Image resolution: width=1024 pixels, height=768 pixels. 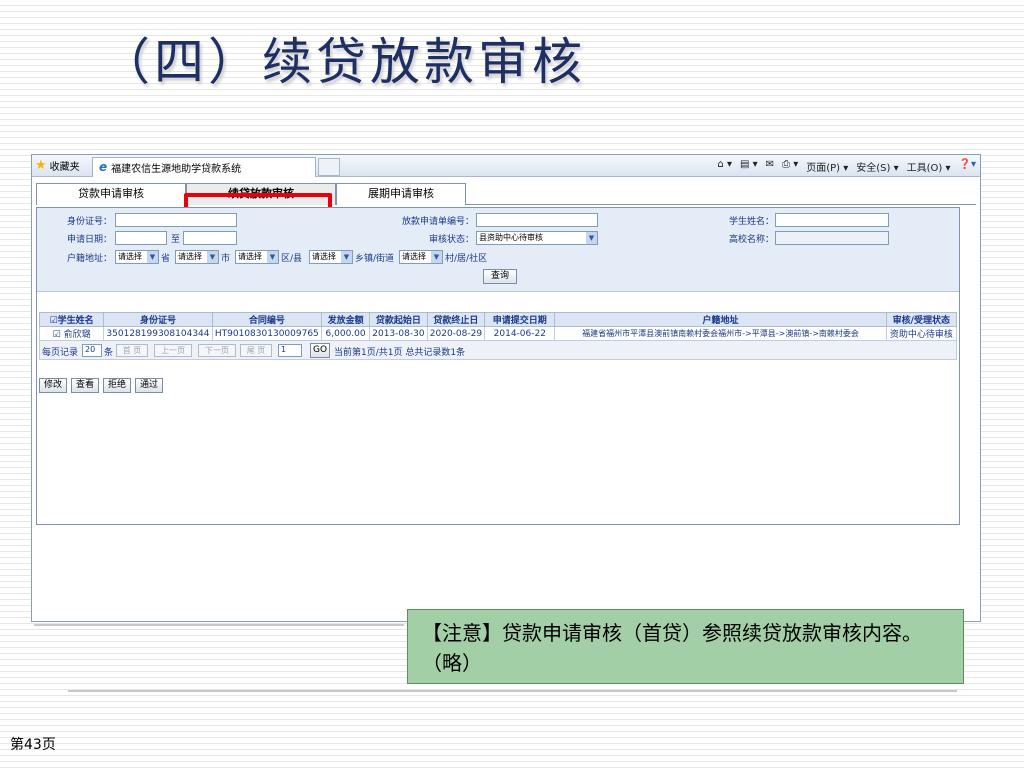 I want to click on cell-end: 2020-08-29, so click(x=456, y=333).